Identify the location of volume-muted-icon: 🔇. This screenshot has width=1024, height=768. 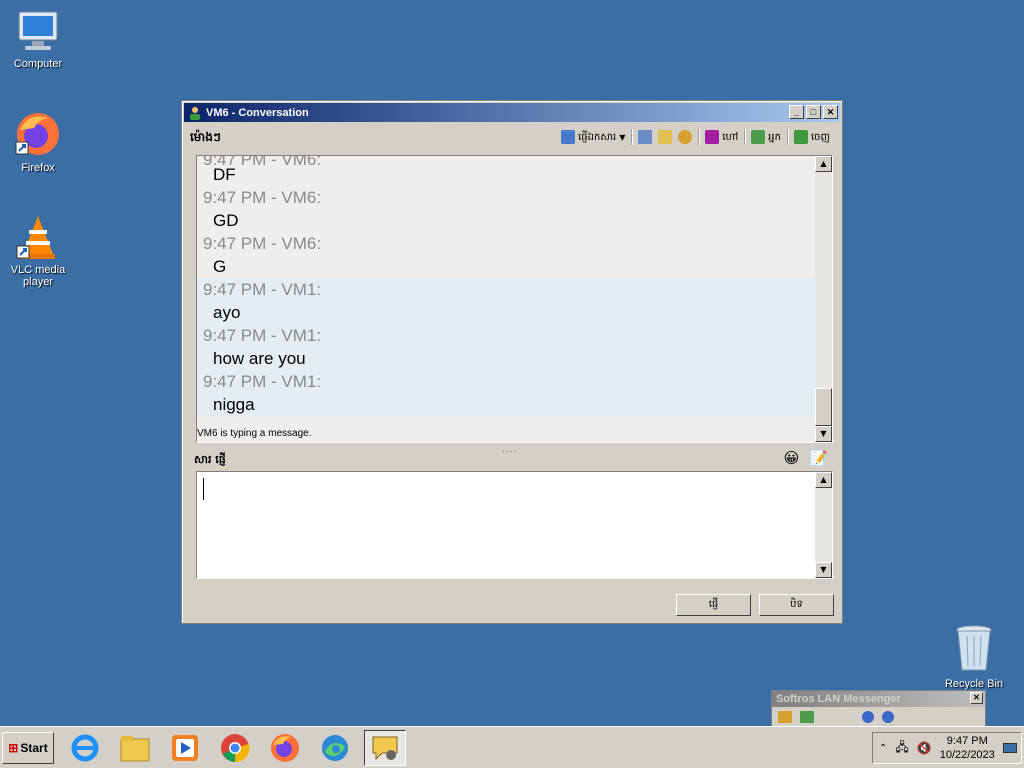
(924, 748).